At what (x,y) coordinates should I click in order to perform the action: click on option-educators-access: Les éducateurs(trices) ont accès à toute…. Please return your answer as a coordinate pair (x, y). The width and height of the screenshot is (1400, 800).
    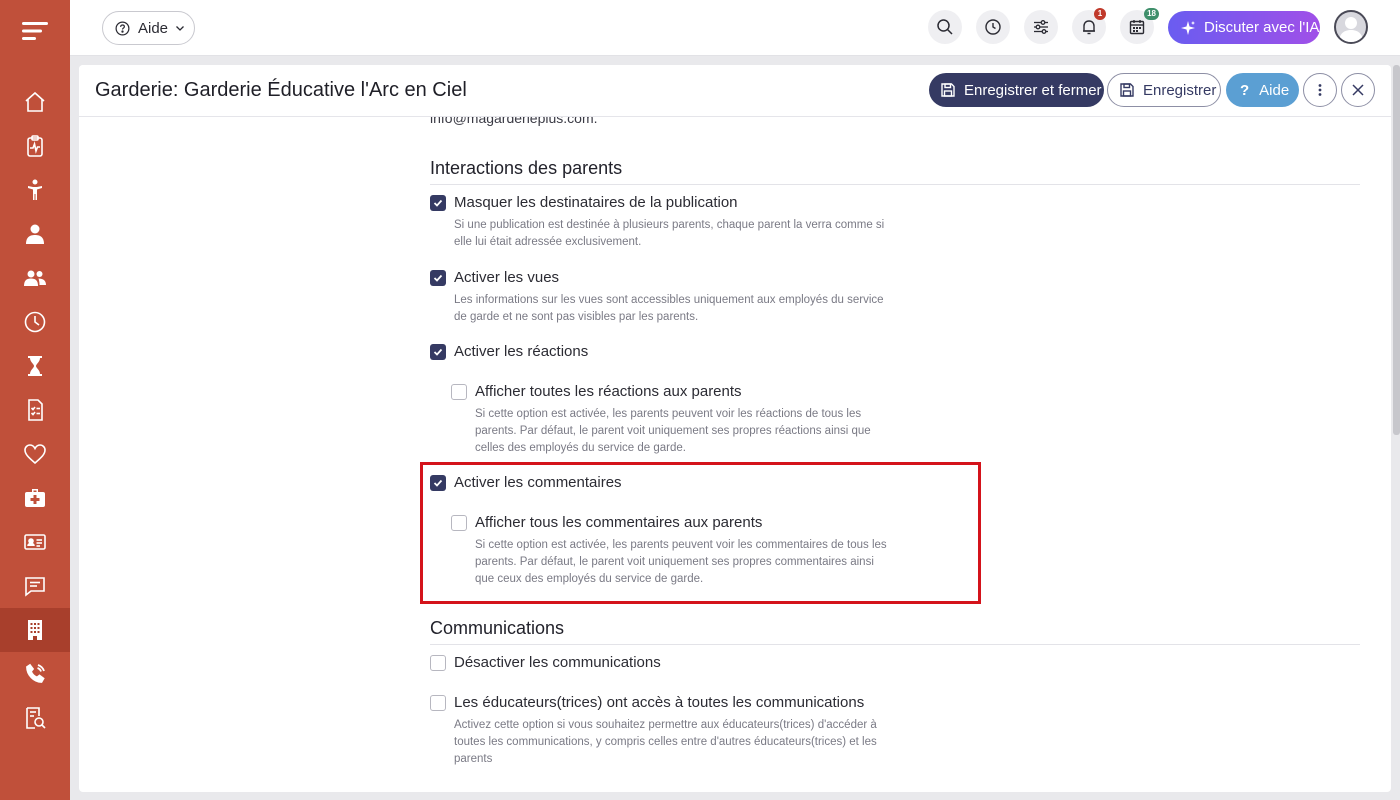
    Looking at the image, I should click on (647, 702).